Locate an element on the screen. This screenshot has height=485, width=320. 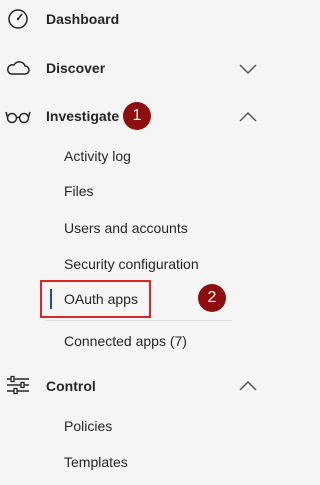
nav-subitem-label: Files is located at coordinates (79, 191).